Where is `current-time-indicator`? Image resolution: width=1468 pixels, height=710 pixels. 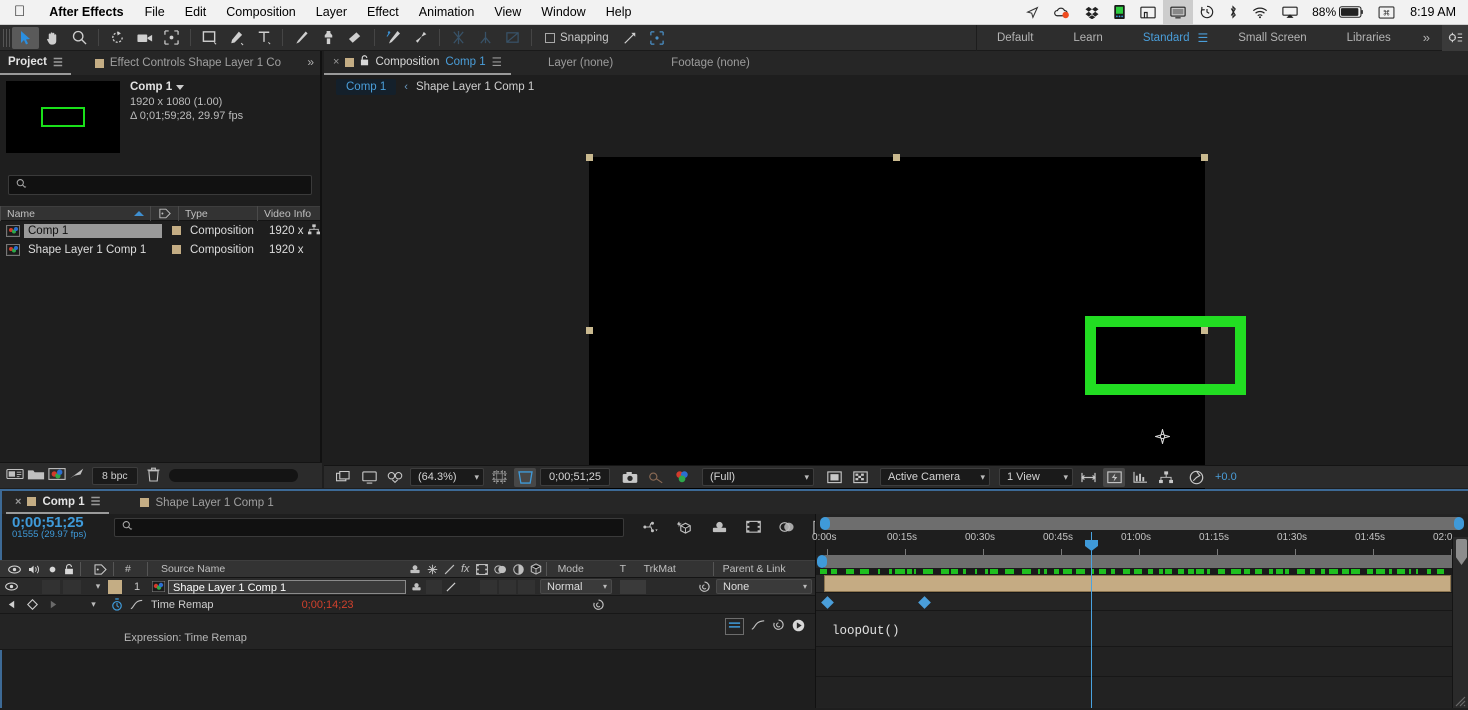
current-time-indicator is located at coordinates (1091, 620).